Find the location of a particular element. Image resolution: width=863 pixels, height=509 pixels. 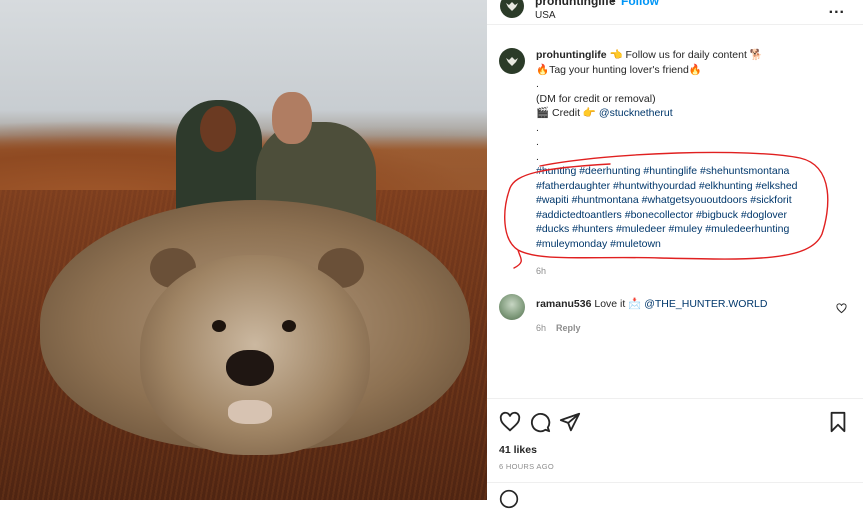

account-avatar is located at coordinates (512, 9).